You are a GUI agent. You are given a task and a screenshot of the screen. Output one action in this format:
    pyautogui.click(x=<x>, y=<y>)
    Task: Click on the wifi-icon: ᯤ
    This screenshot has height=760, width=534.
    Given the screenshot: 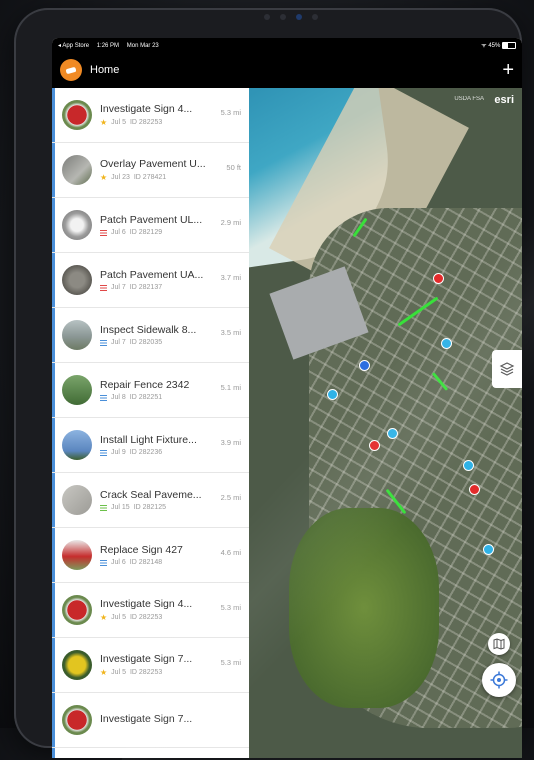 What is the action you would take?
    pyautogui.click(x=484, y=46)
    